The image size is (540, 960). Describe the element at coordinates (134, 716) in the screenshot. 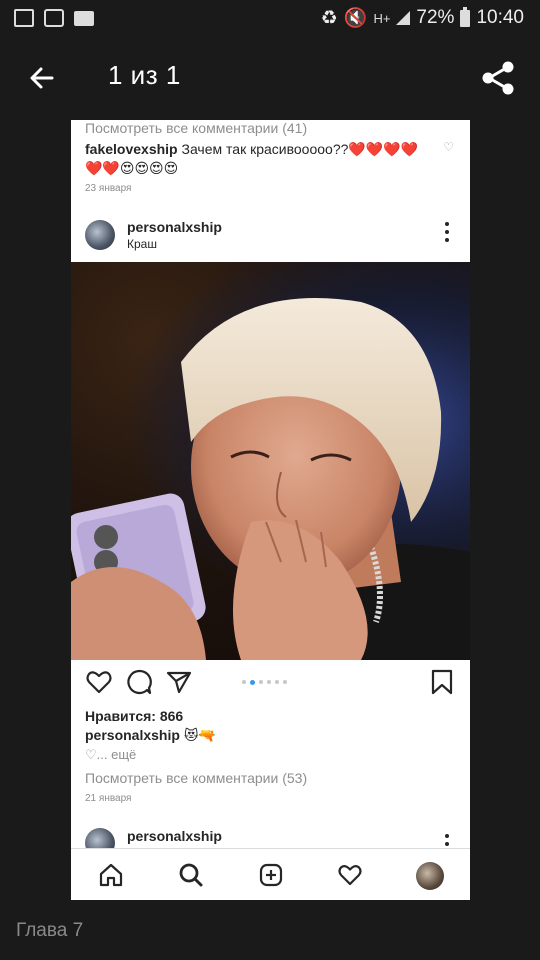

I see `likes-count: Нравится: 866` at that location.